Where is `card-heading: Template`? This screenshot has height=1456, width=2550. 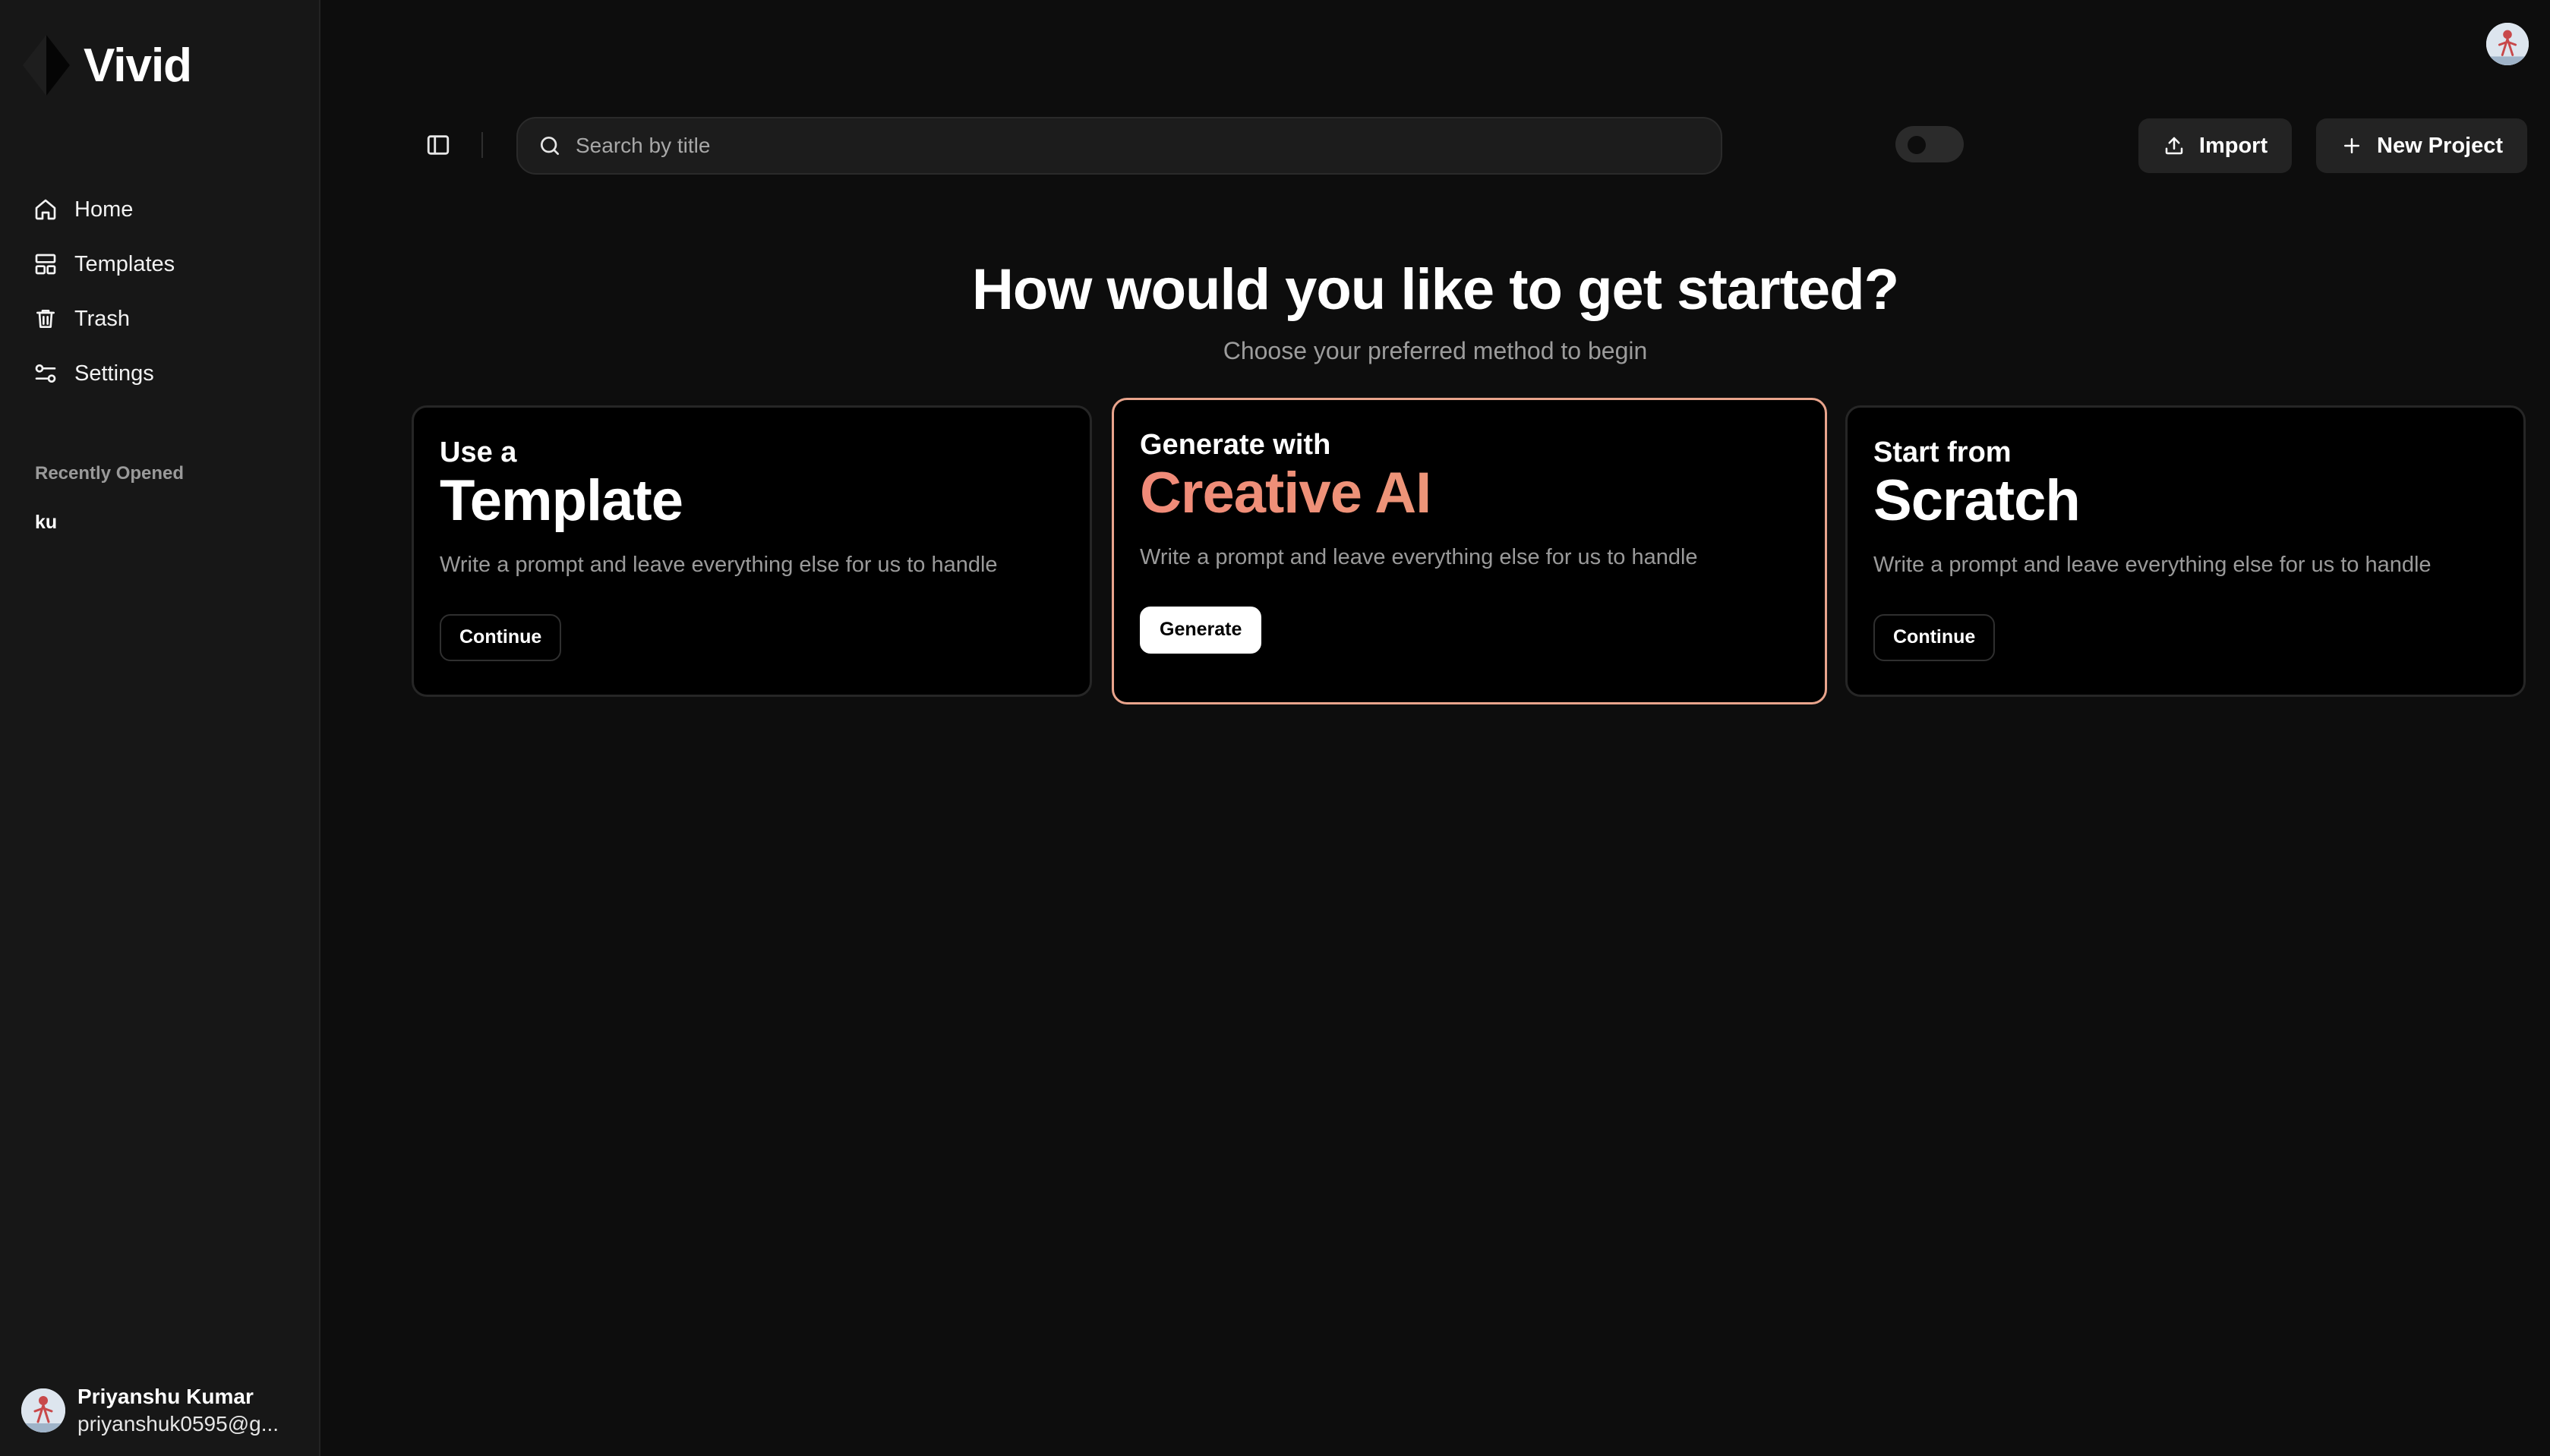
card-heading: Template is located at coordinates (561, 500).